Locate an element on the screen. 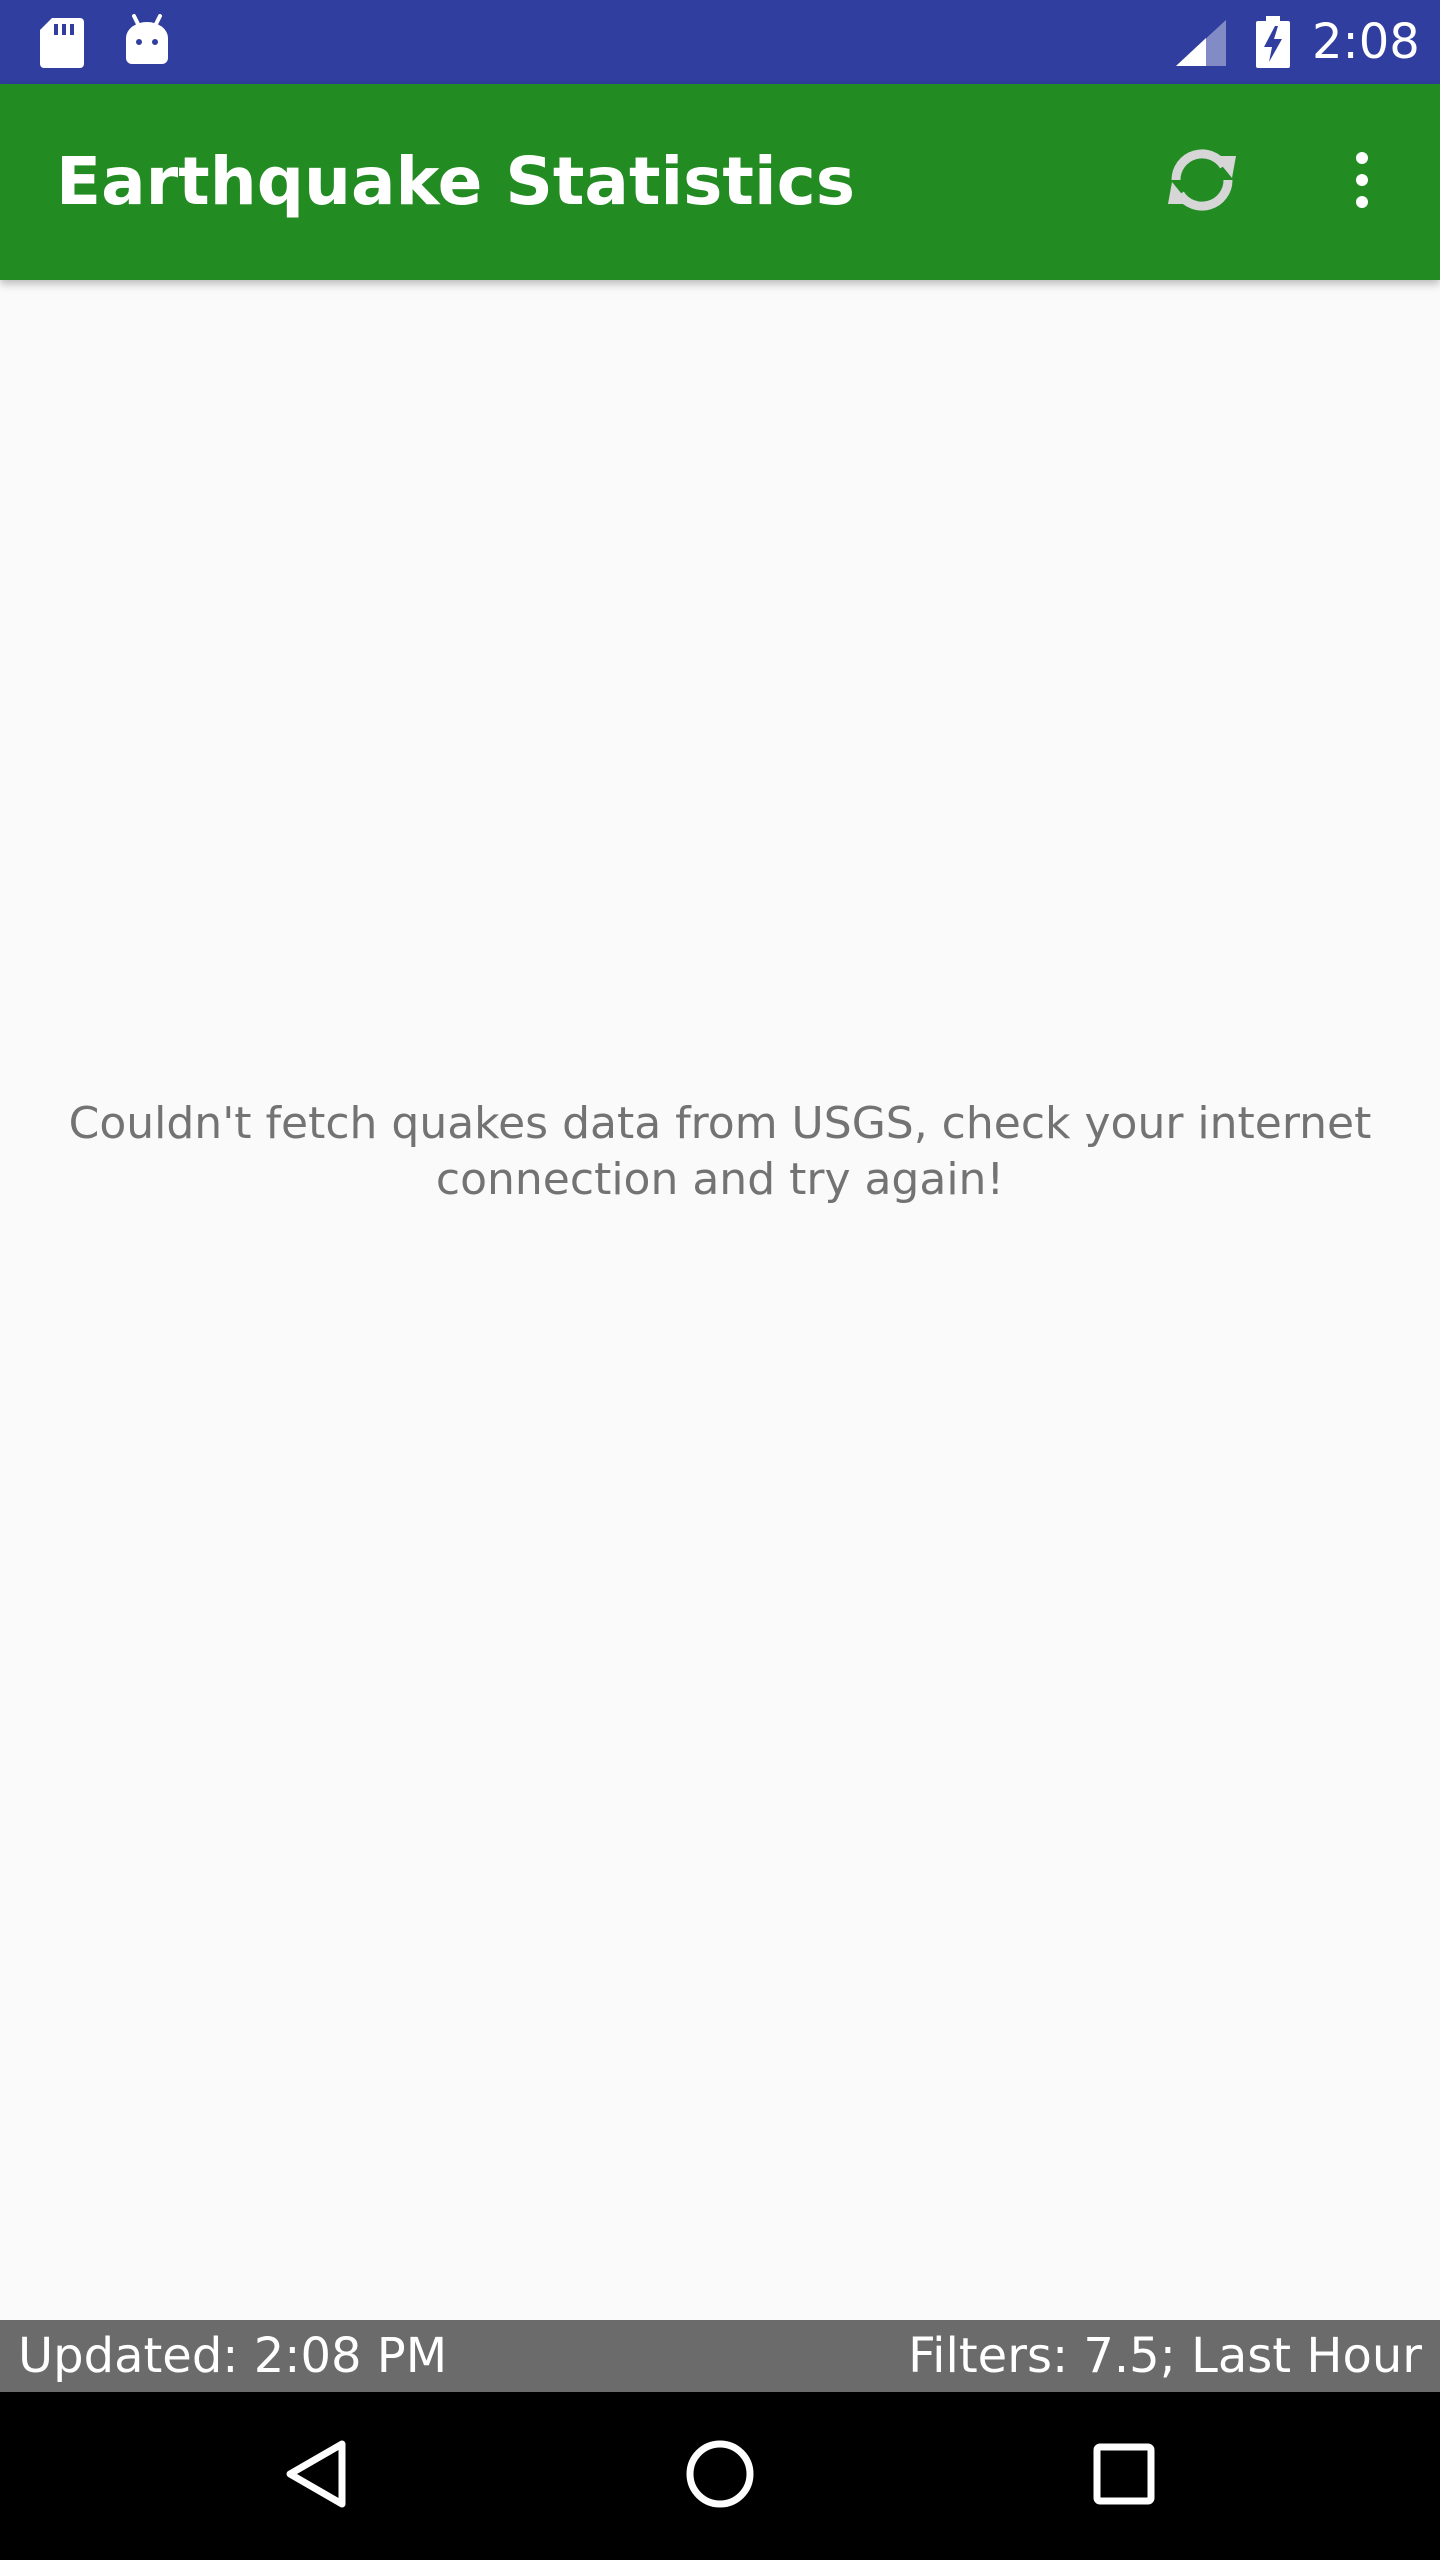 This screenshot has height=2560, width=1440. sd-card-icon is located at coordinates (62, 45).